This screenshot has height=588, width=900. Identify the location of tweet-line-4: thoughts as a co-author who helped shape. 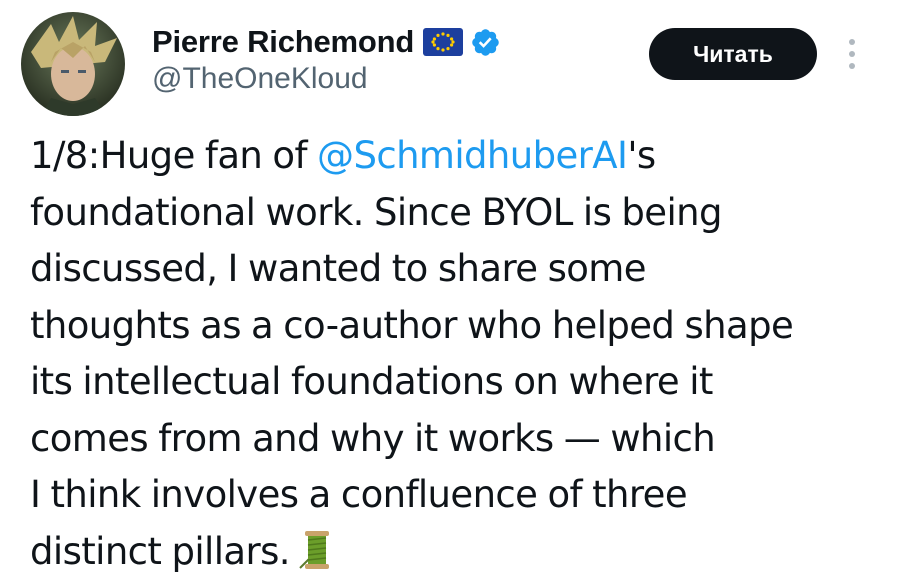
(412, 325).